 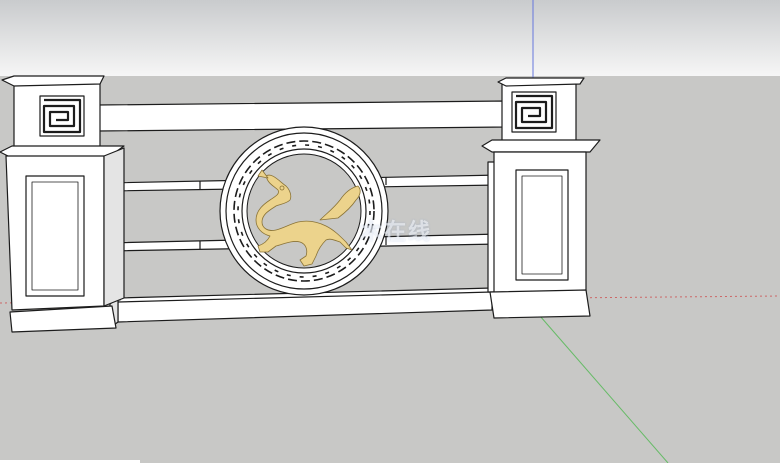 I want to click on round-medallion, so click(x=304, y=211).